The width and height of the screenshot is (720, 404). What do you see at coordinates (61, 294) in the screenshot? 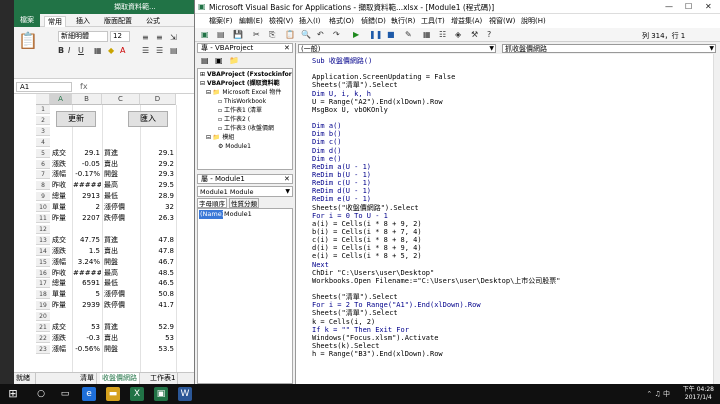
I see `cell-a: 單量` at bounding box center [61, 294].